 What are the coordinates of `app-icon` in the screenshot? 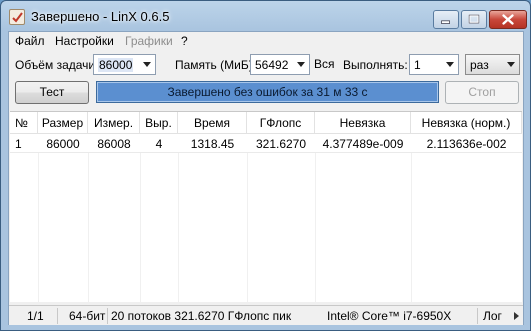 It's located at (17, 17).